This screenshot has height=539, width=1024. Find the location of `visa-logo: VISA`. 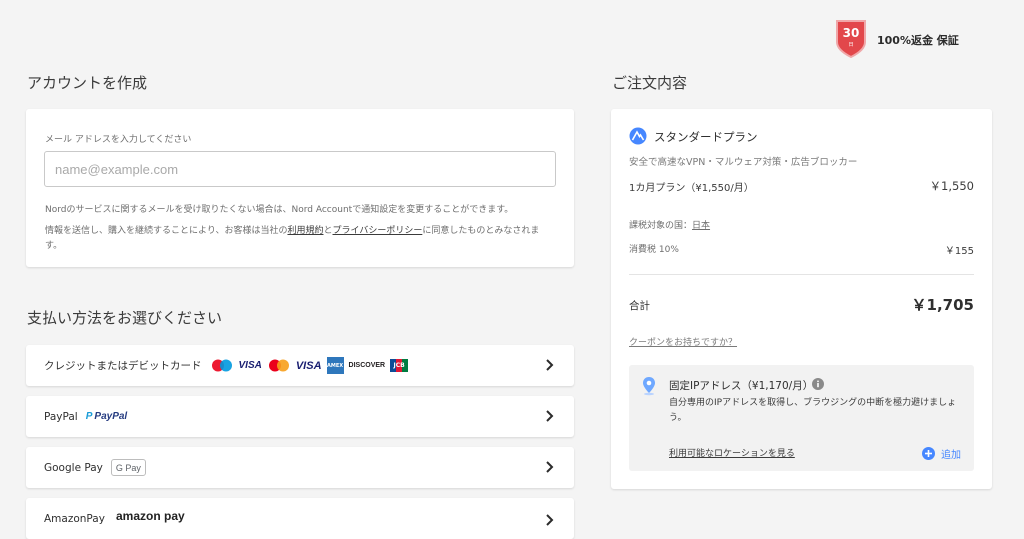

visa-logo: VISA is located at coordinates (250, 365).